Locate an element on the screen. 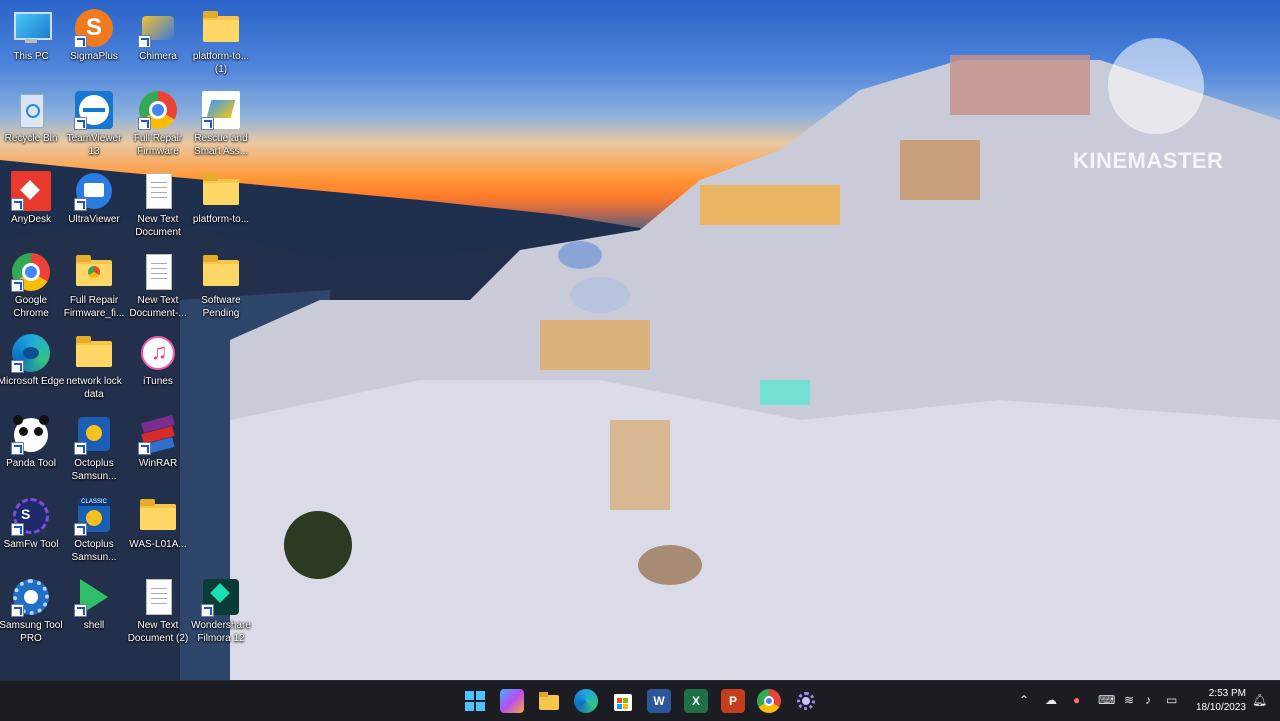  desktop-icon-label: Google Chrome is located at coordinates (31, 307).